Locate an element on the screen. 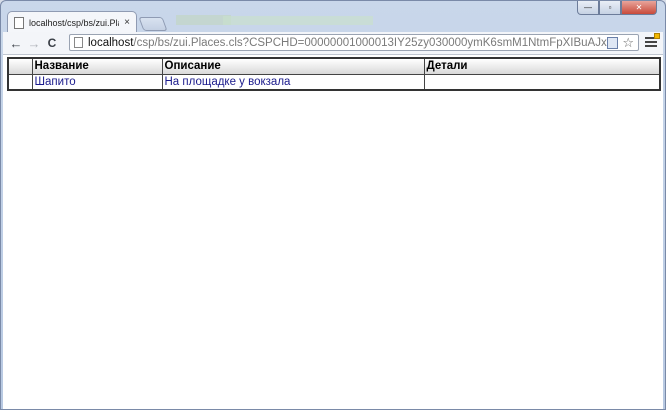 Image resolution: width=666 pixels, height=410 pixels. row-mark-cell is located at coordinates (20, 82).